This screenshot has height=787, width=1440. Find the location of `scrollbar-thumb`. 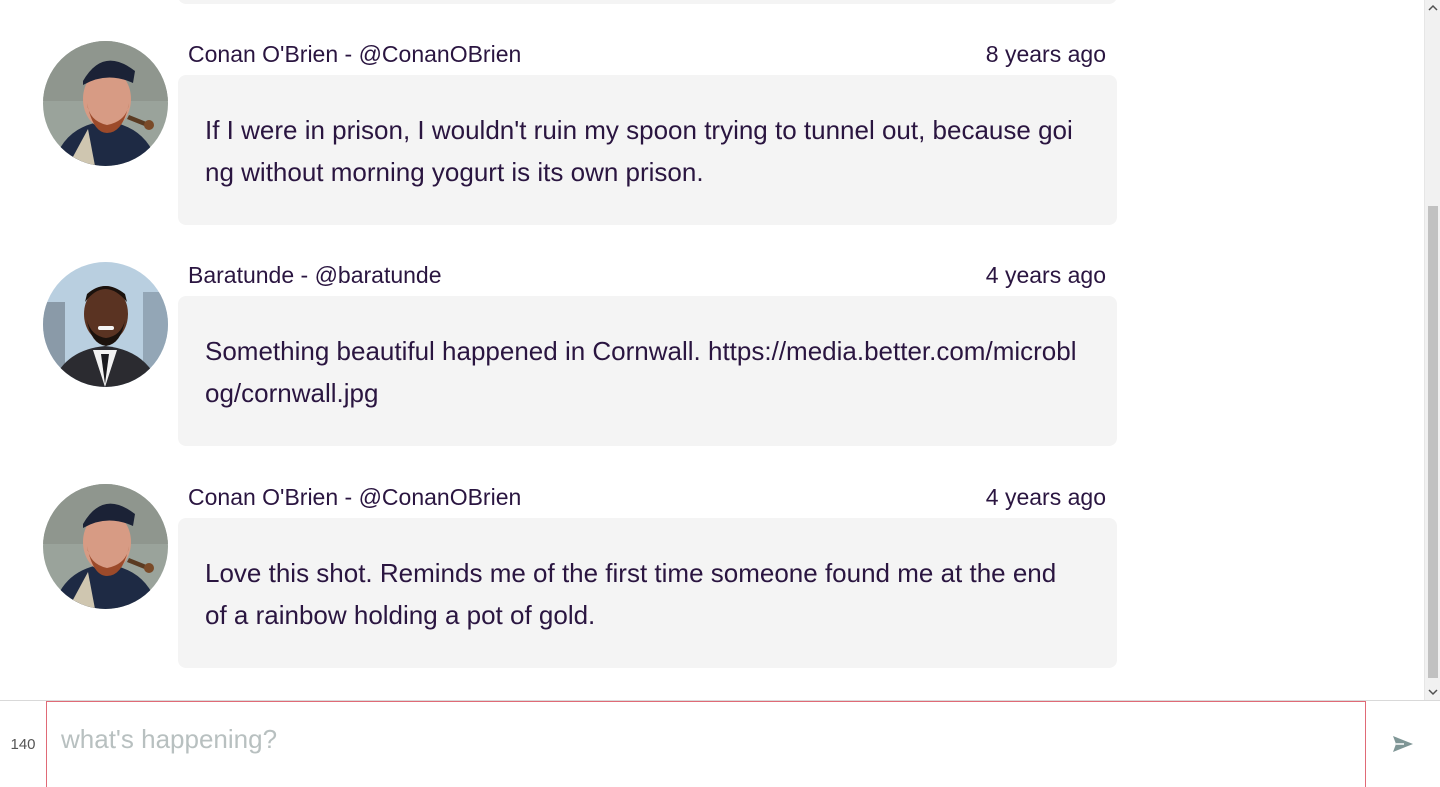

scrollbar-thumb is located at coordinates (1433, 442).